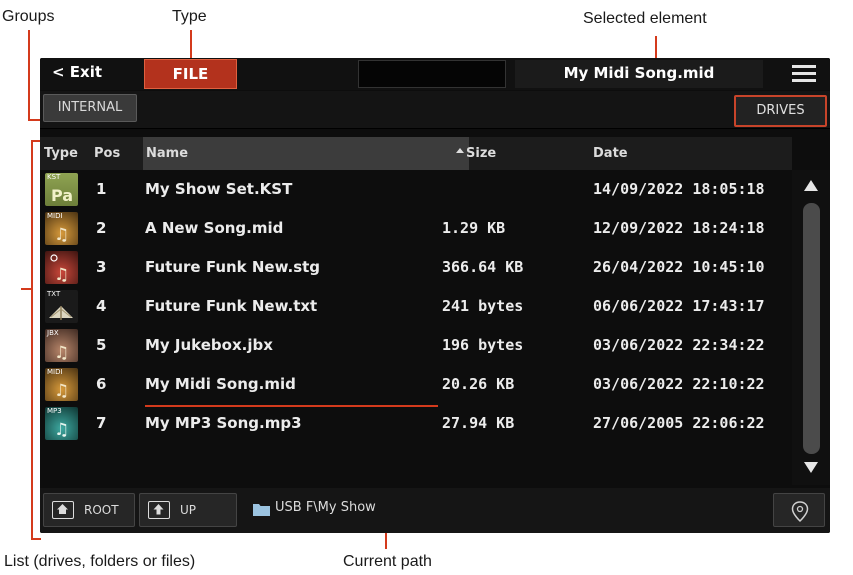 This screenshot has height=575, width=853. Describe the element at coordinates (101, 423) in the screenshot. I see `row-pos: 7` at that location.